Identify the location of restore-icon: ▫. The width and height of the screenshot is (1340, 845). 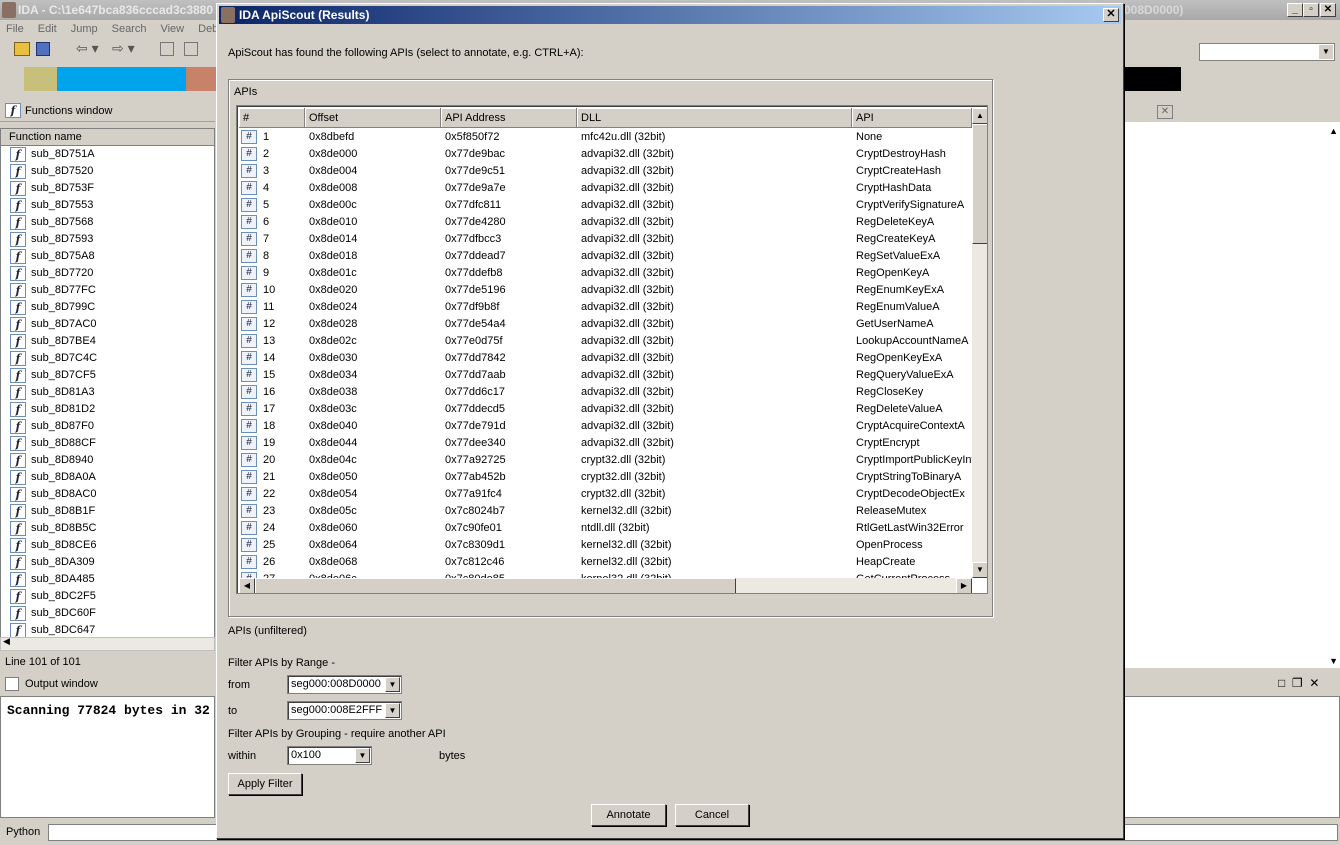
(1311, 10).